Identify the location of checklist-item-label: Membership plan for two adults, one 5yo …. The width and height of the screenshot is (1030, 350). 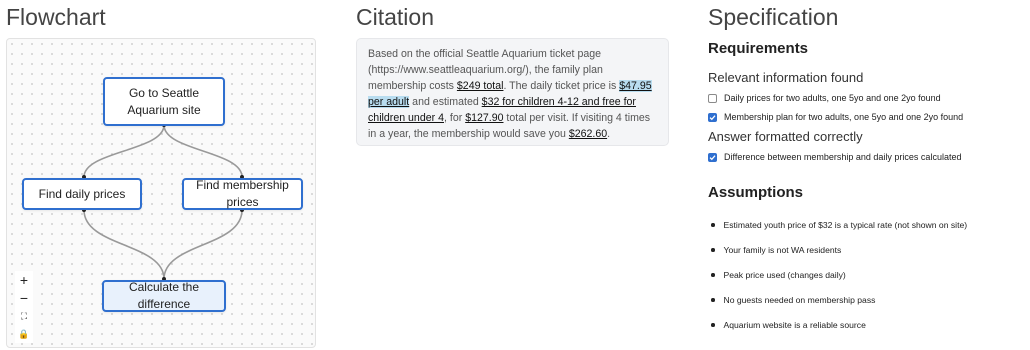
(844, 117).